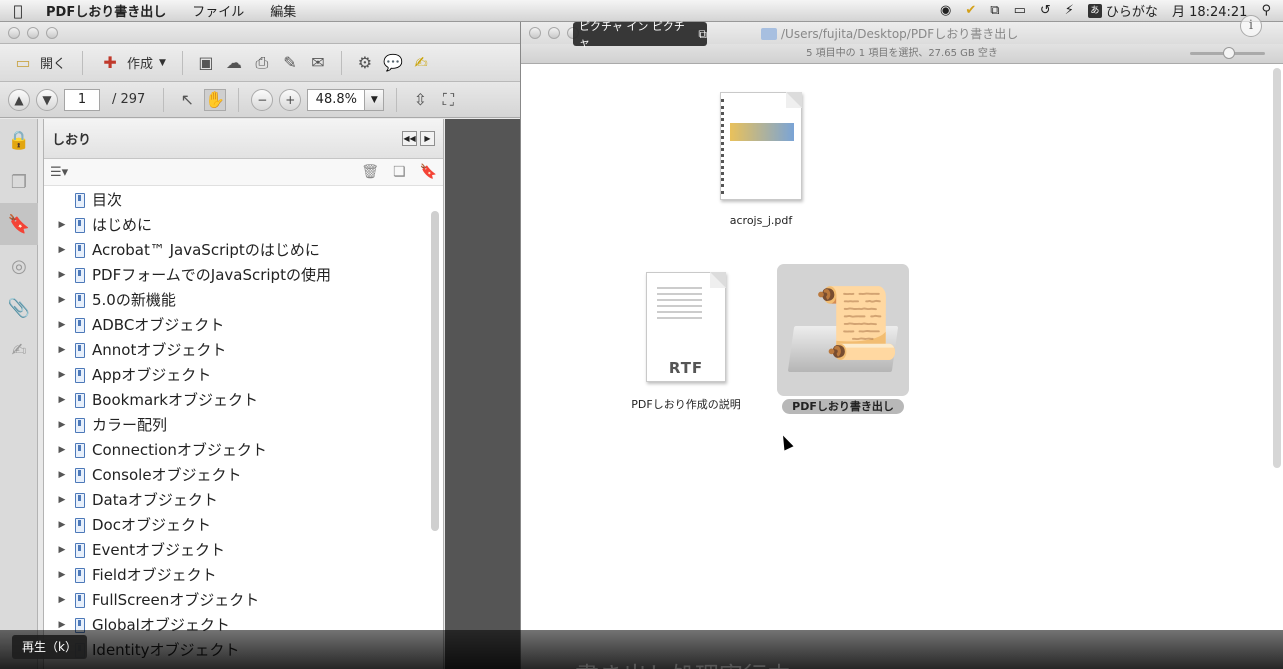 Image resolution: width=1283 pixels, height=669 pixels. Describe the element at coordinates (640, 34) in the screenshot. I see `picture-in-picture-tooltip: ピクチャ イン ピクチャ ⧉` at that location.